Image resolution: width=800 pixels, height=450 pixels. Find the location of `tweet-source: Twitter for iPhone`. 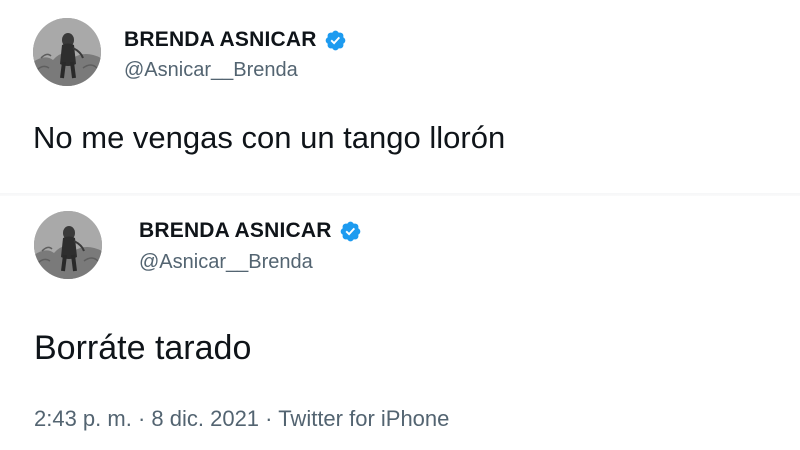

tweet-source: Twitter for iPhone is located at coordinates (363, 418).